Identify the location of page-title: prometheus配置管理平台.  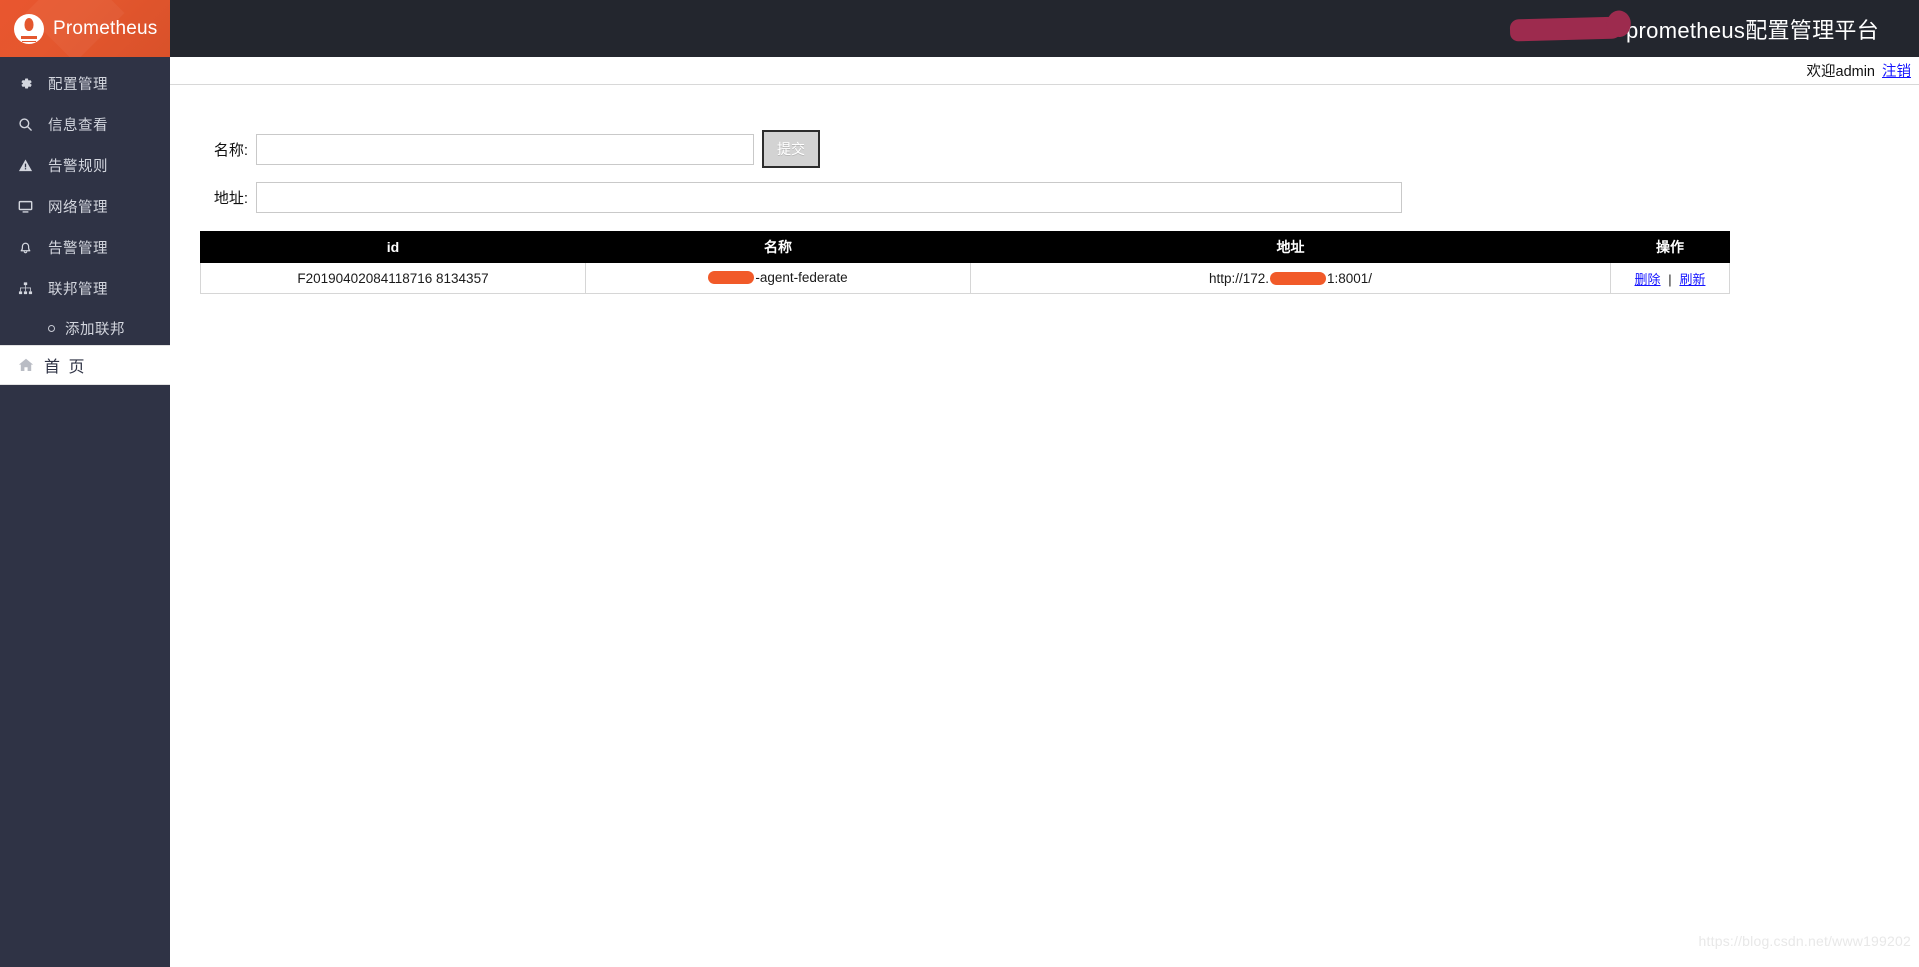
(1752, 30).